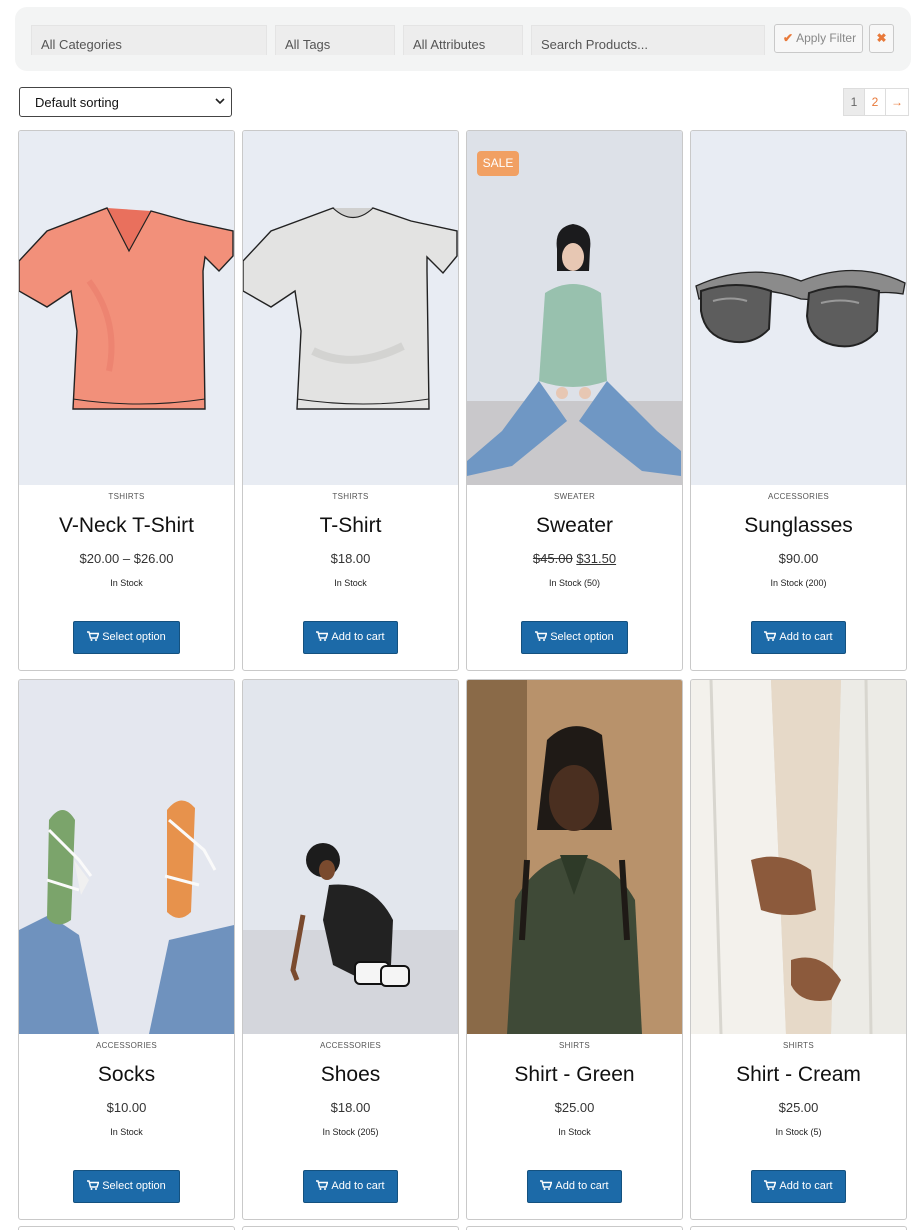 This screenshot has width=919, height=1230. I want to click on category-filter: All Categories, so click(149, 40).